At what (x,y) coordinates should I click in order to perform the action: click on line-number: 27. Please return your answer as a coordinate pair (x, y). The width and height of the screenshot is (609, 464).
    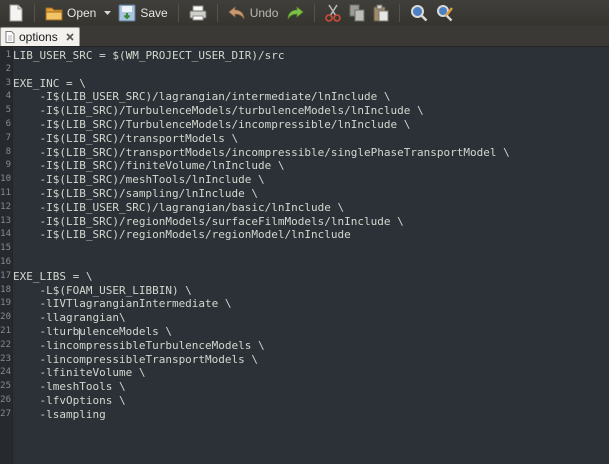
    Looking at the image, I should click on (5, 413).